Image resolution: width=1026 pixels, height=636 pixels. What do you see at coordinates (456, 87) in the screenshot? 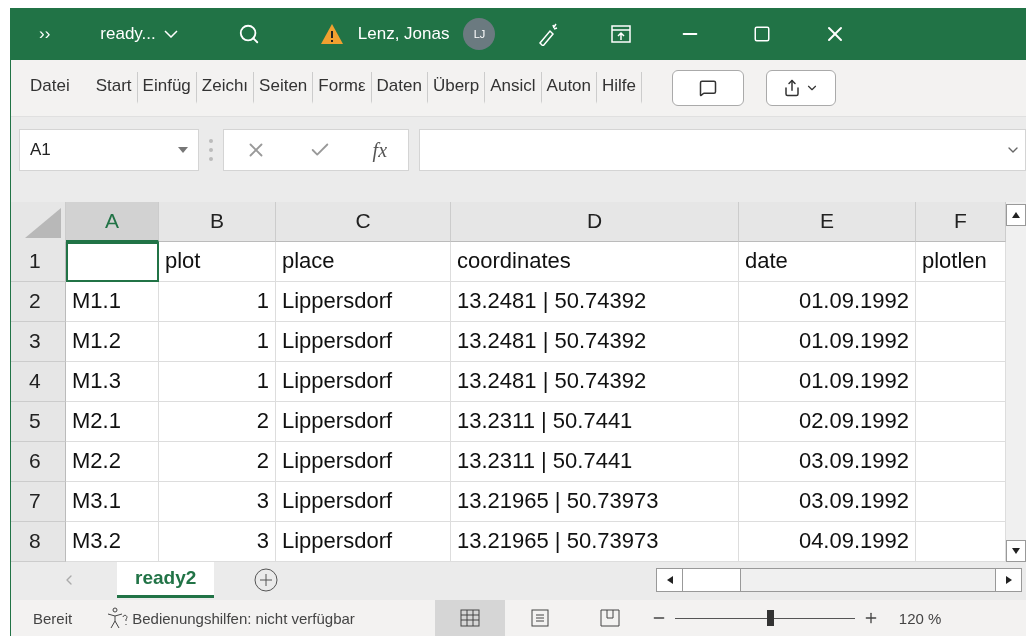
I see `ribbon-tab: Überp` at bounding box center [456, 87].